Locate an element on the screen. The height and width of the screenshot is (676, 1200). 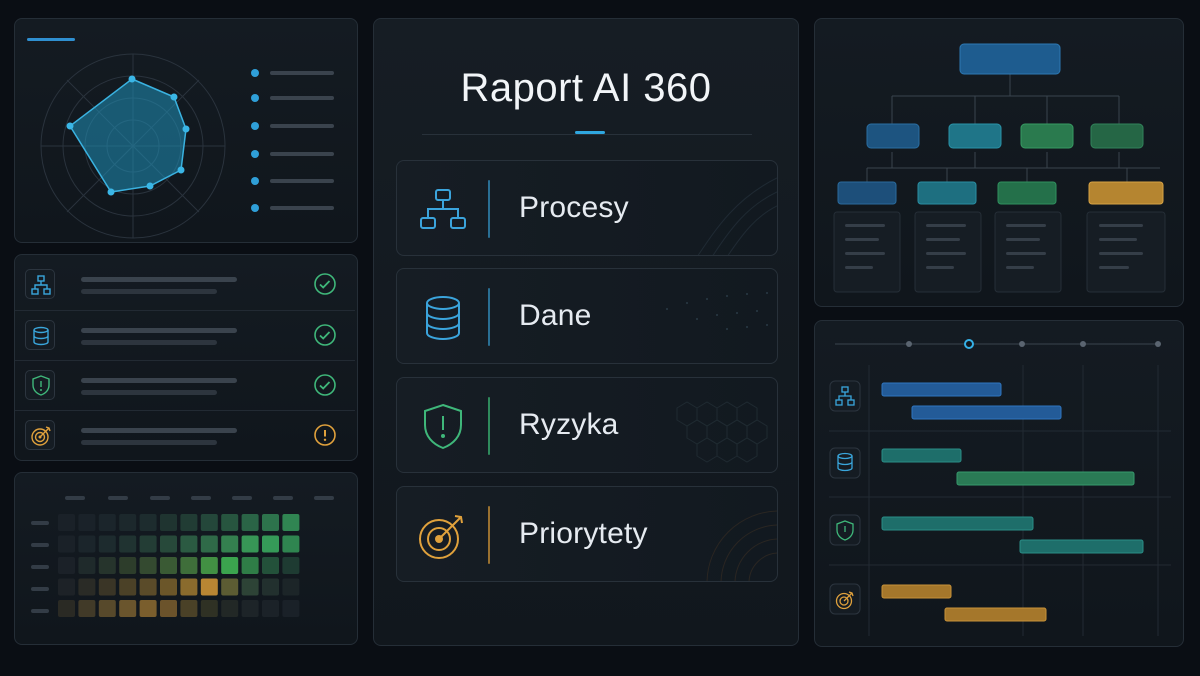
radar-area is located at coordinates (128, 135).